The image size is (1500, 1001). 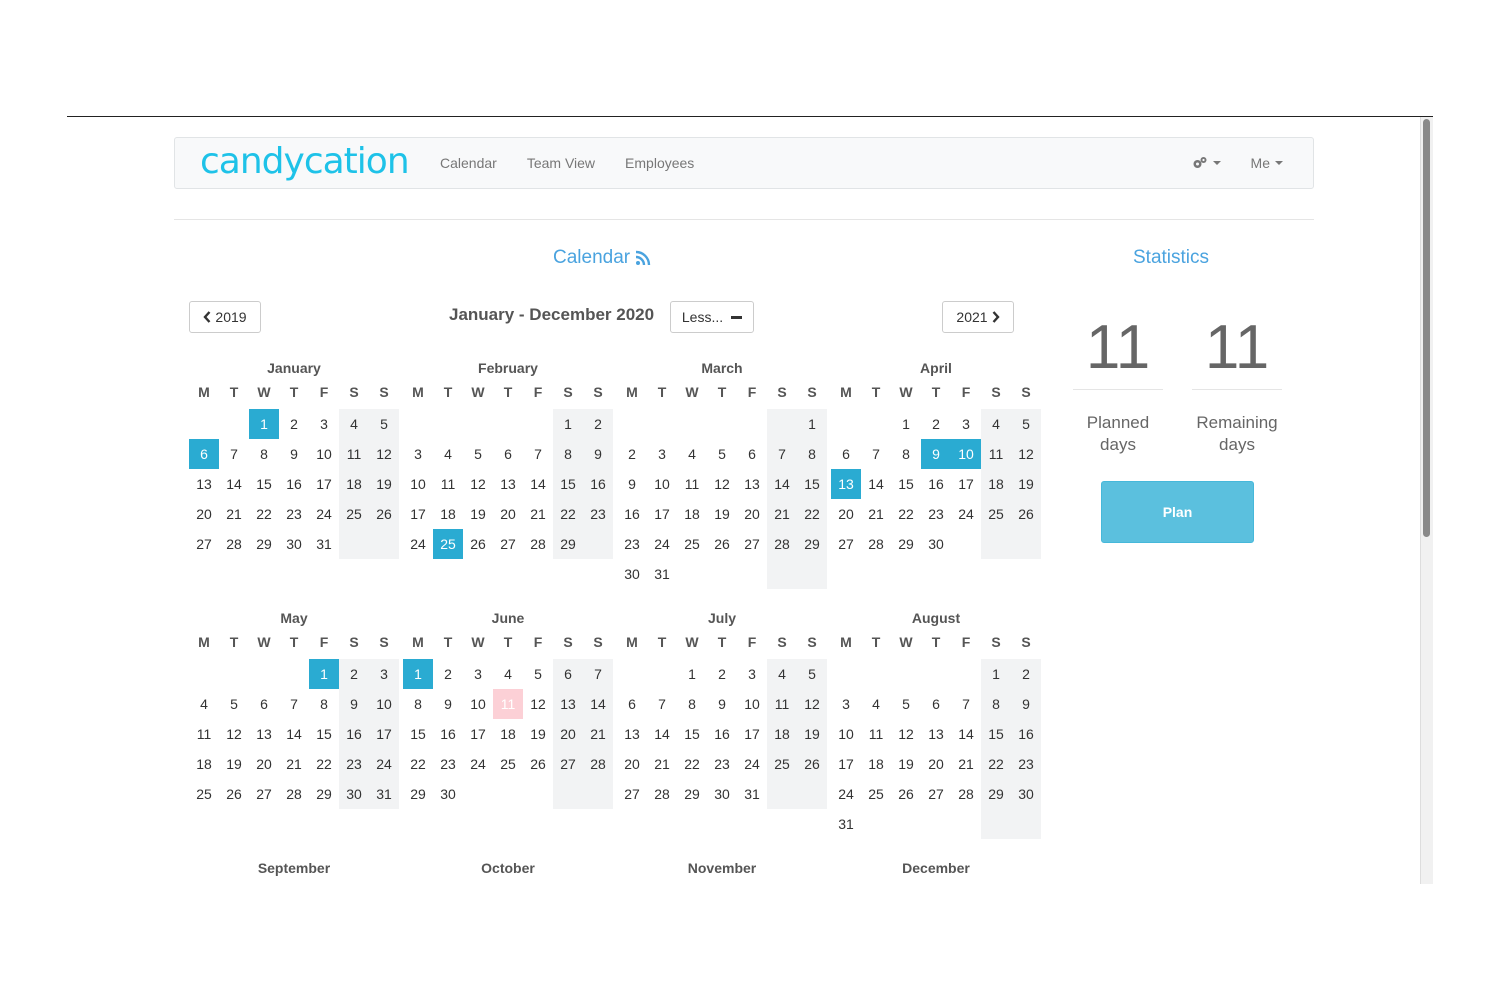 What do you see at coordinates (643, 258) in the screenshot?
I see `rss-icon` at bounding box center [643, 258].